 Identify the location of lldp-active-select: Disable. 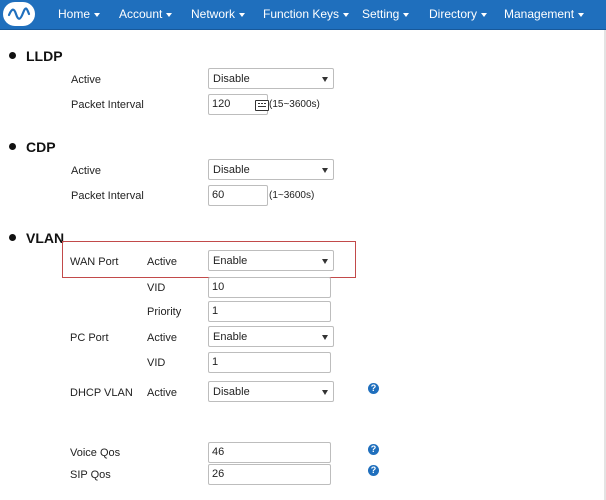
(271, 78).